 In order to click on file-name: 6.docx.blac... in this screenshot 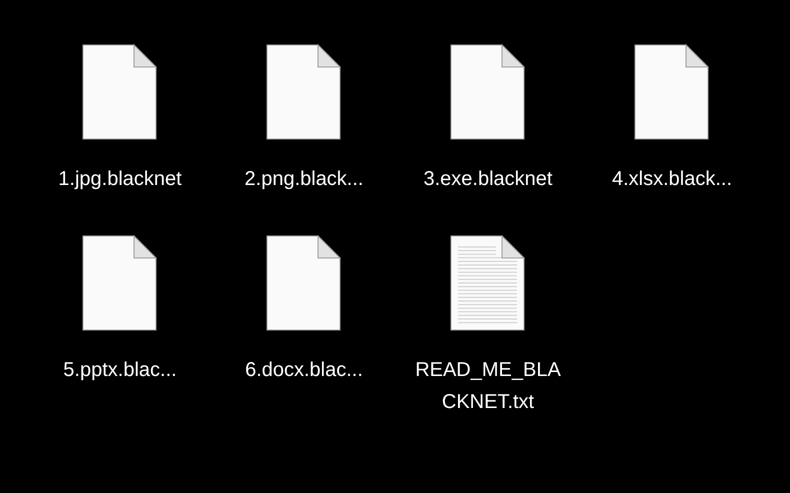, I will do `click(304, 370)`.